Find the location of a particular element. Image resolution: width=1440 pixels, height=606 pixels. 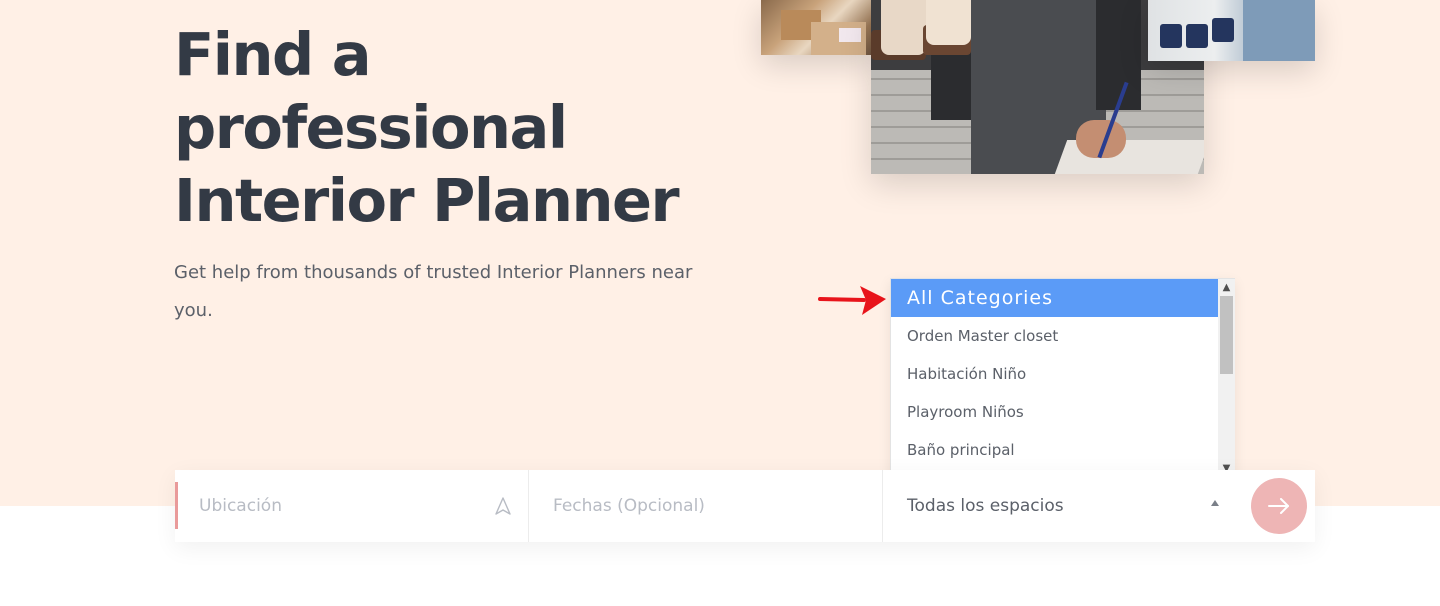

annotation-arrow-icon is located at coordinates (852, 300).